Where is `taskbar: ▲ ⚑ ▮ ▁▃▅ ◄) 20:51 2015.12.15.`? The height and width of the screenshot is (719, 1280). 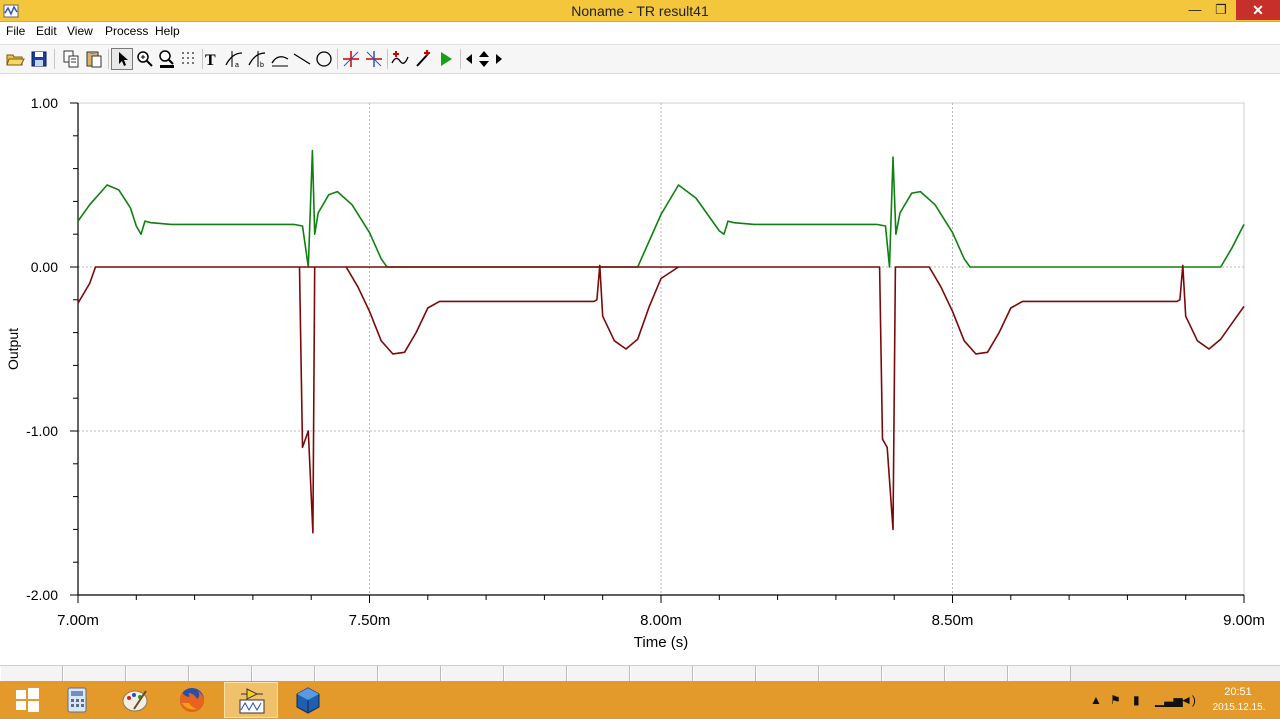
taskbar: ▲ ⚑ ▮ ▁▃▅ ◄) 20:51 2015.12.15. is located at coordinates (640, 700).